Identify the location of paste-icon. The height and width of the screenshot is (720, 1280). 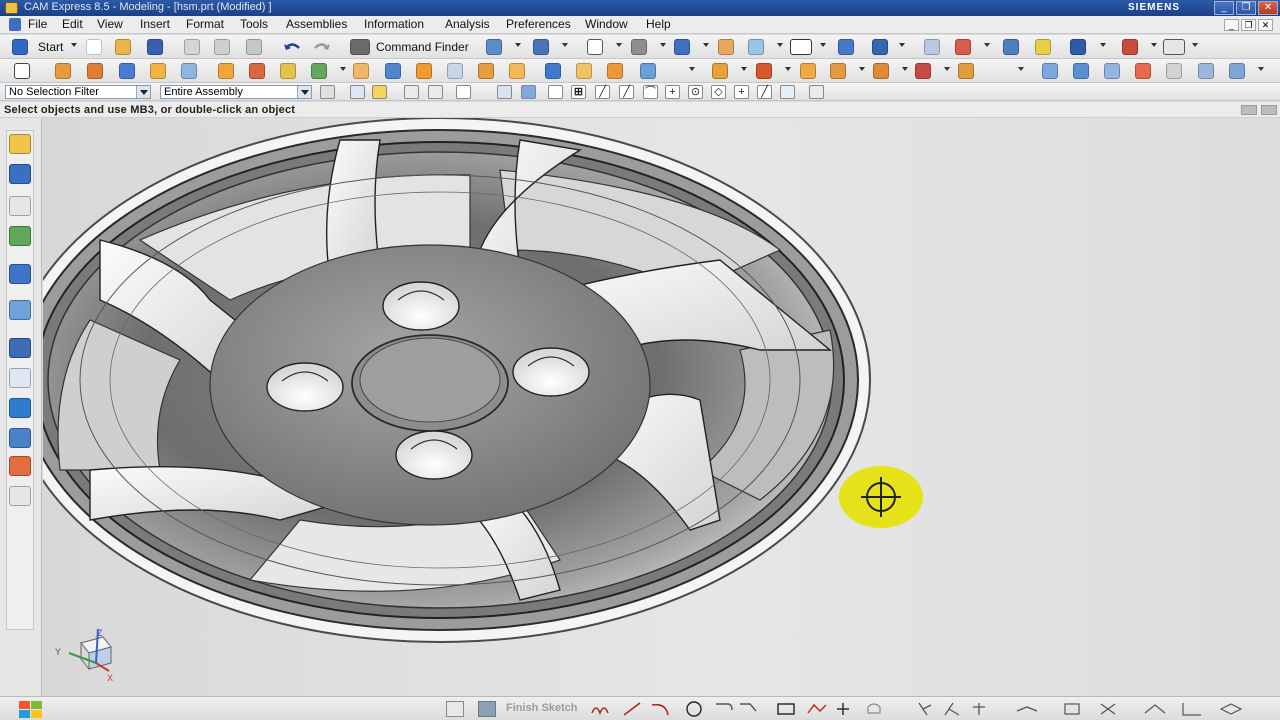
(254, 47).